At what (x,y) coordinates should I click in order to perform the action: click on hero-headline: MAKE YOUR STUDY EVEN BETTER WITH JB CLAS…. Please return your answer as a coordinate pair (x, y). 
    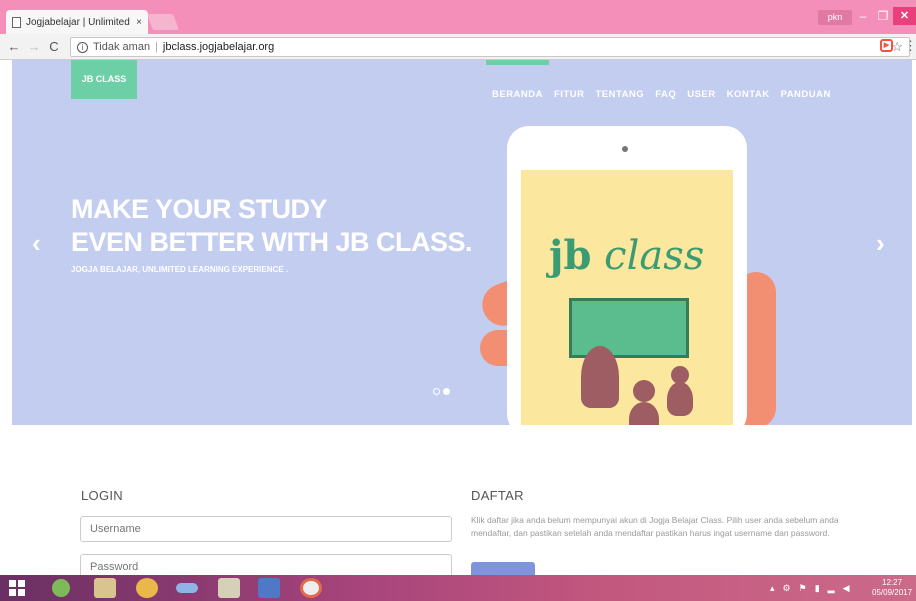
    Looking at the image, I should click on (272, 226).